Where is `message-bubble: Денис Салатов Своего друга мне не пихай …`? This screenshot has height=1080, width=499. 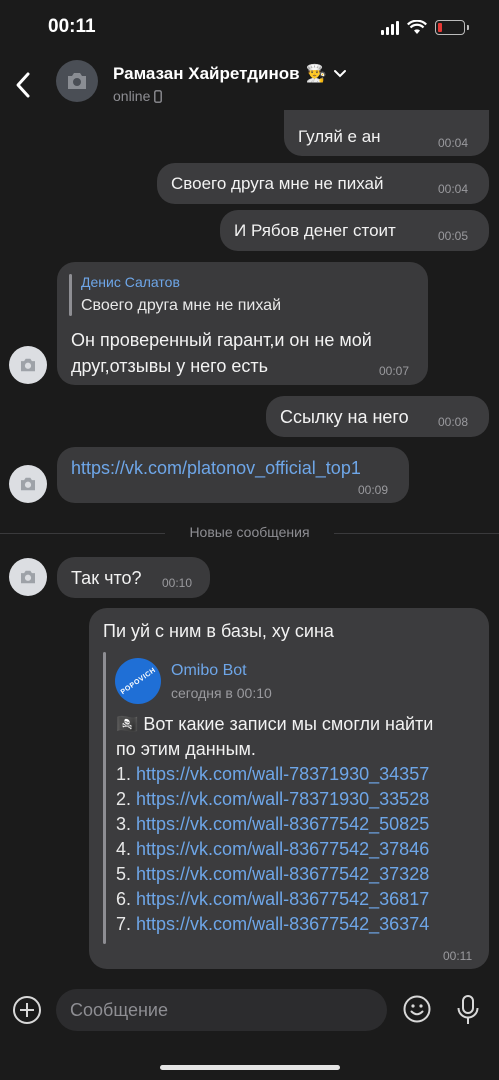
message-bubble: Денис Салатов Своего друга мне не пихай … is located at coordinates (242, 323).